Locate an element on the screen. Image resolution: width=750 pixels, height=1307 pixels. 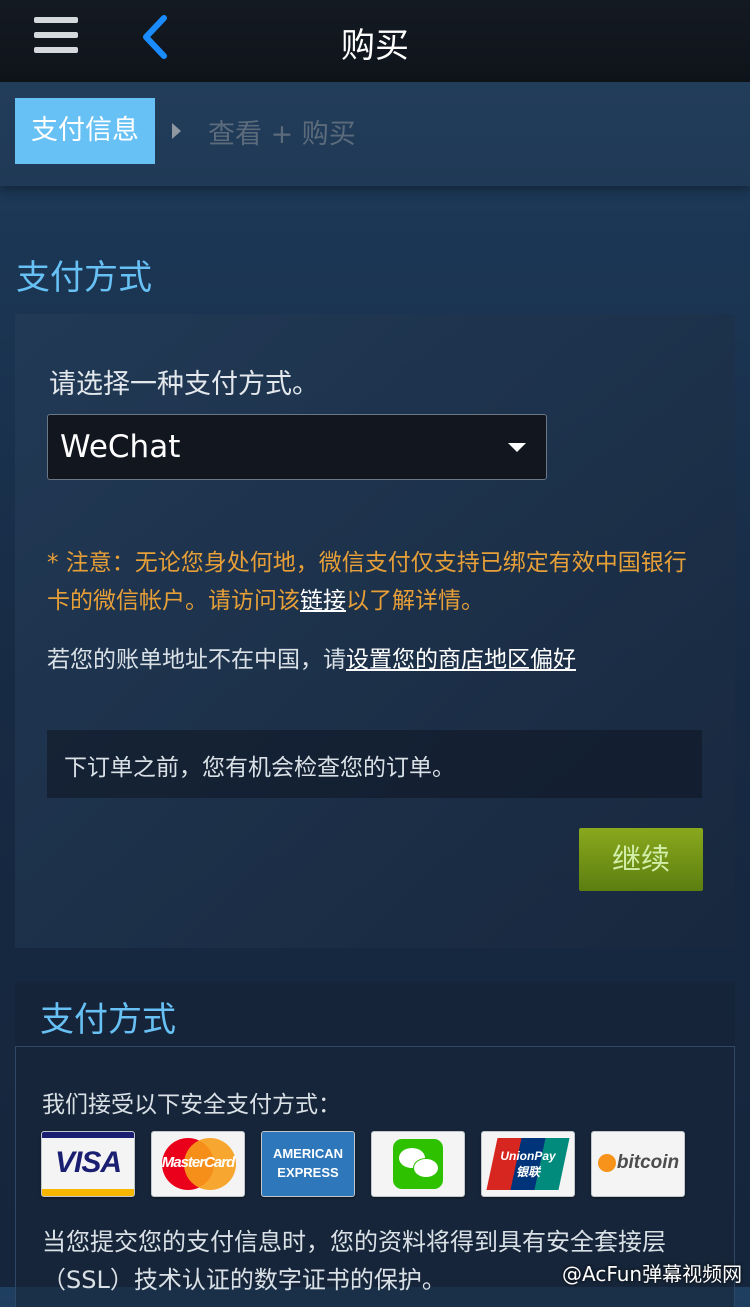
visa-label: VISA is located at coordinates (88, 1162).